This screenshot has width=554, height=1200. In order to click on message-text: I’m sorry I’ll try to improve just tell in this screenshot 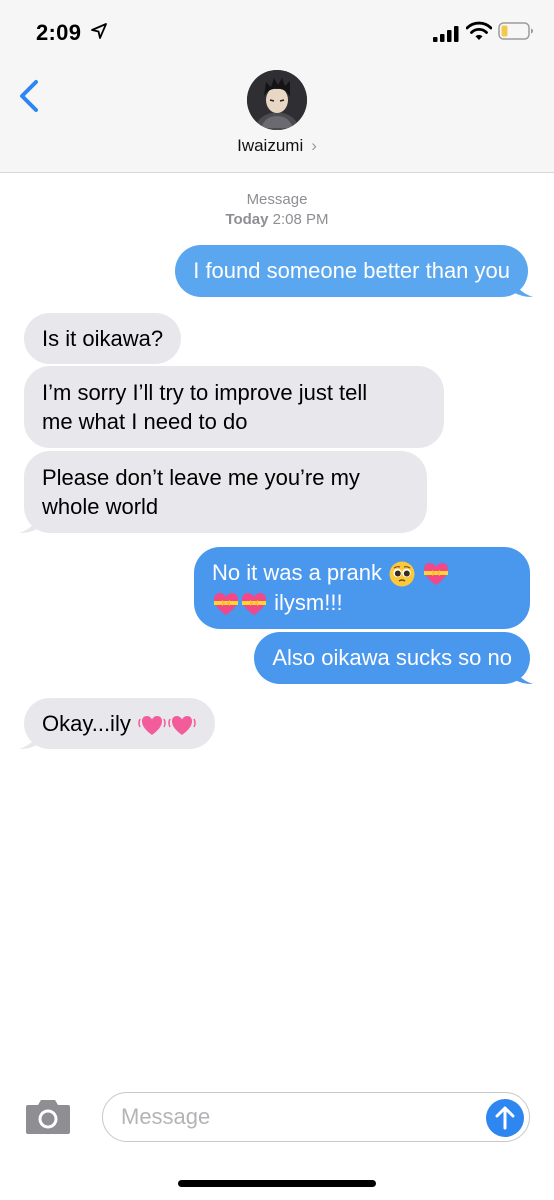, I will do `click(205, 392)`.